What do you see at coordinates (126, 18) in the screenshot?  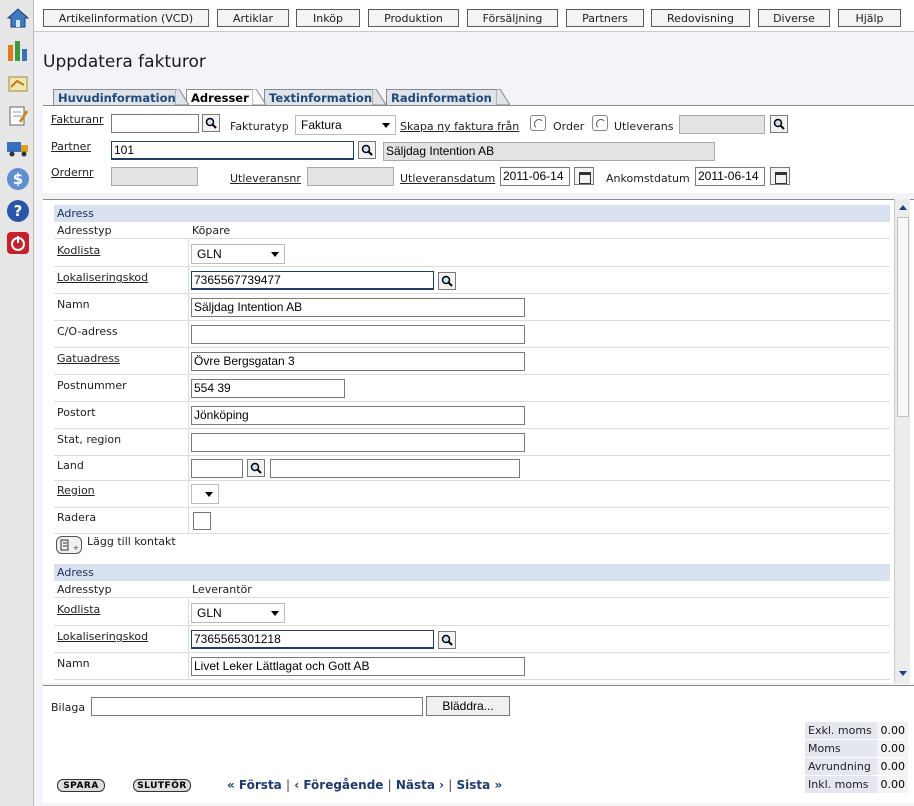 I see `menu-artikelinformation: Artikelinformation (VCD)` at bounding box center [126, 18].